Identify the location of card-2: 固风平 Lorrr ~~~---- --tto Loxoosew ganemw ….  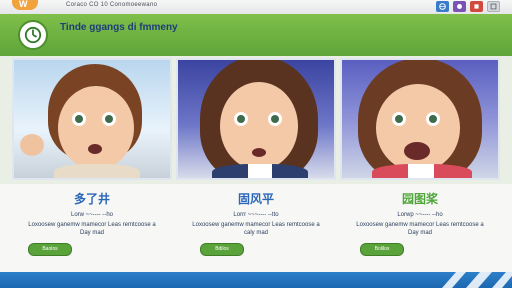
(256, 220).